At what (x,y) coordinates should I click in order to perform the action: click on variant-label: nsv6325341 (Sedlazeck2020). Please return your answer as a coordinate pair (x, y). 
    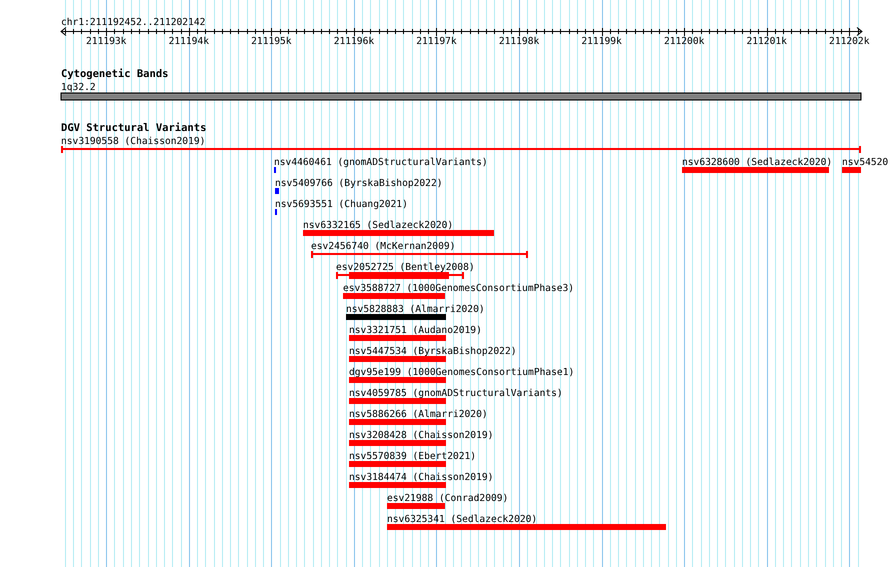
    Looking at the image, I should click on (462, 519).